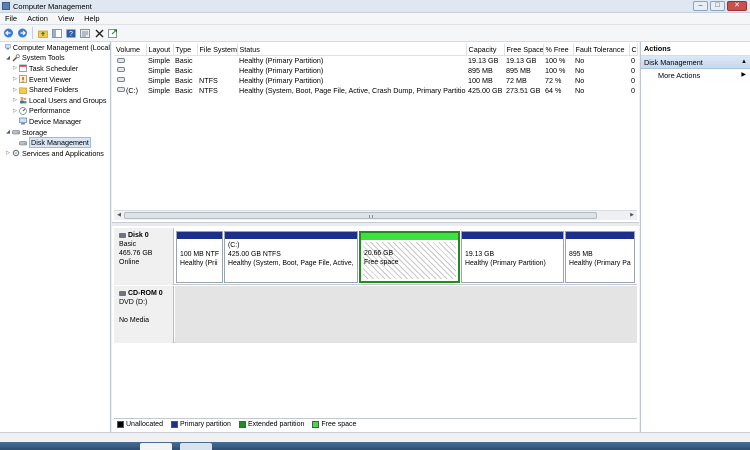 Image resolution: width=750 pixels, height=450 pixels. I want to click on tree-item-performance: ▷ Performance, so click(55, 111).